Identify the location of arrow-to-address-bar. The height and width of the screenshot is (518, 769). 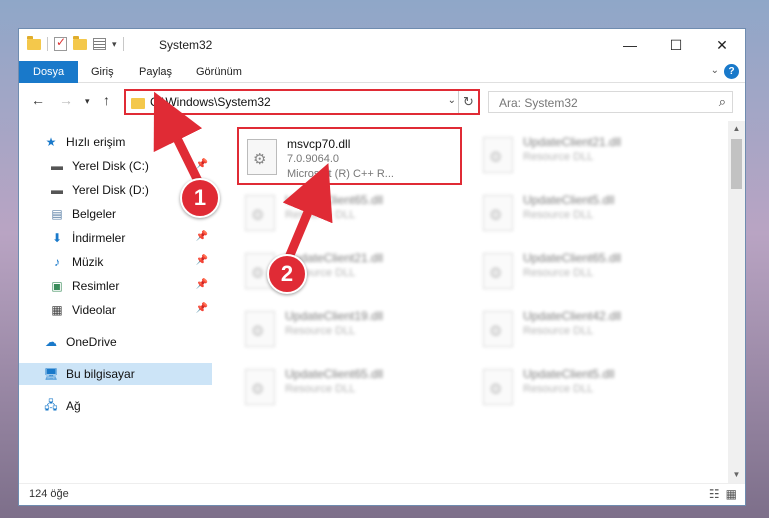
(179, 140).